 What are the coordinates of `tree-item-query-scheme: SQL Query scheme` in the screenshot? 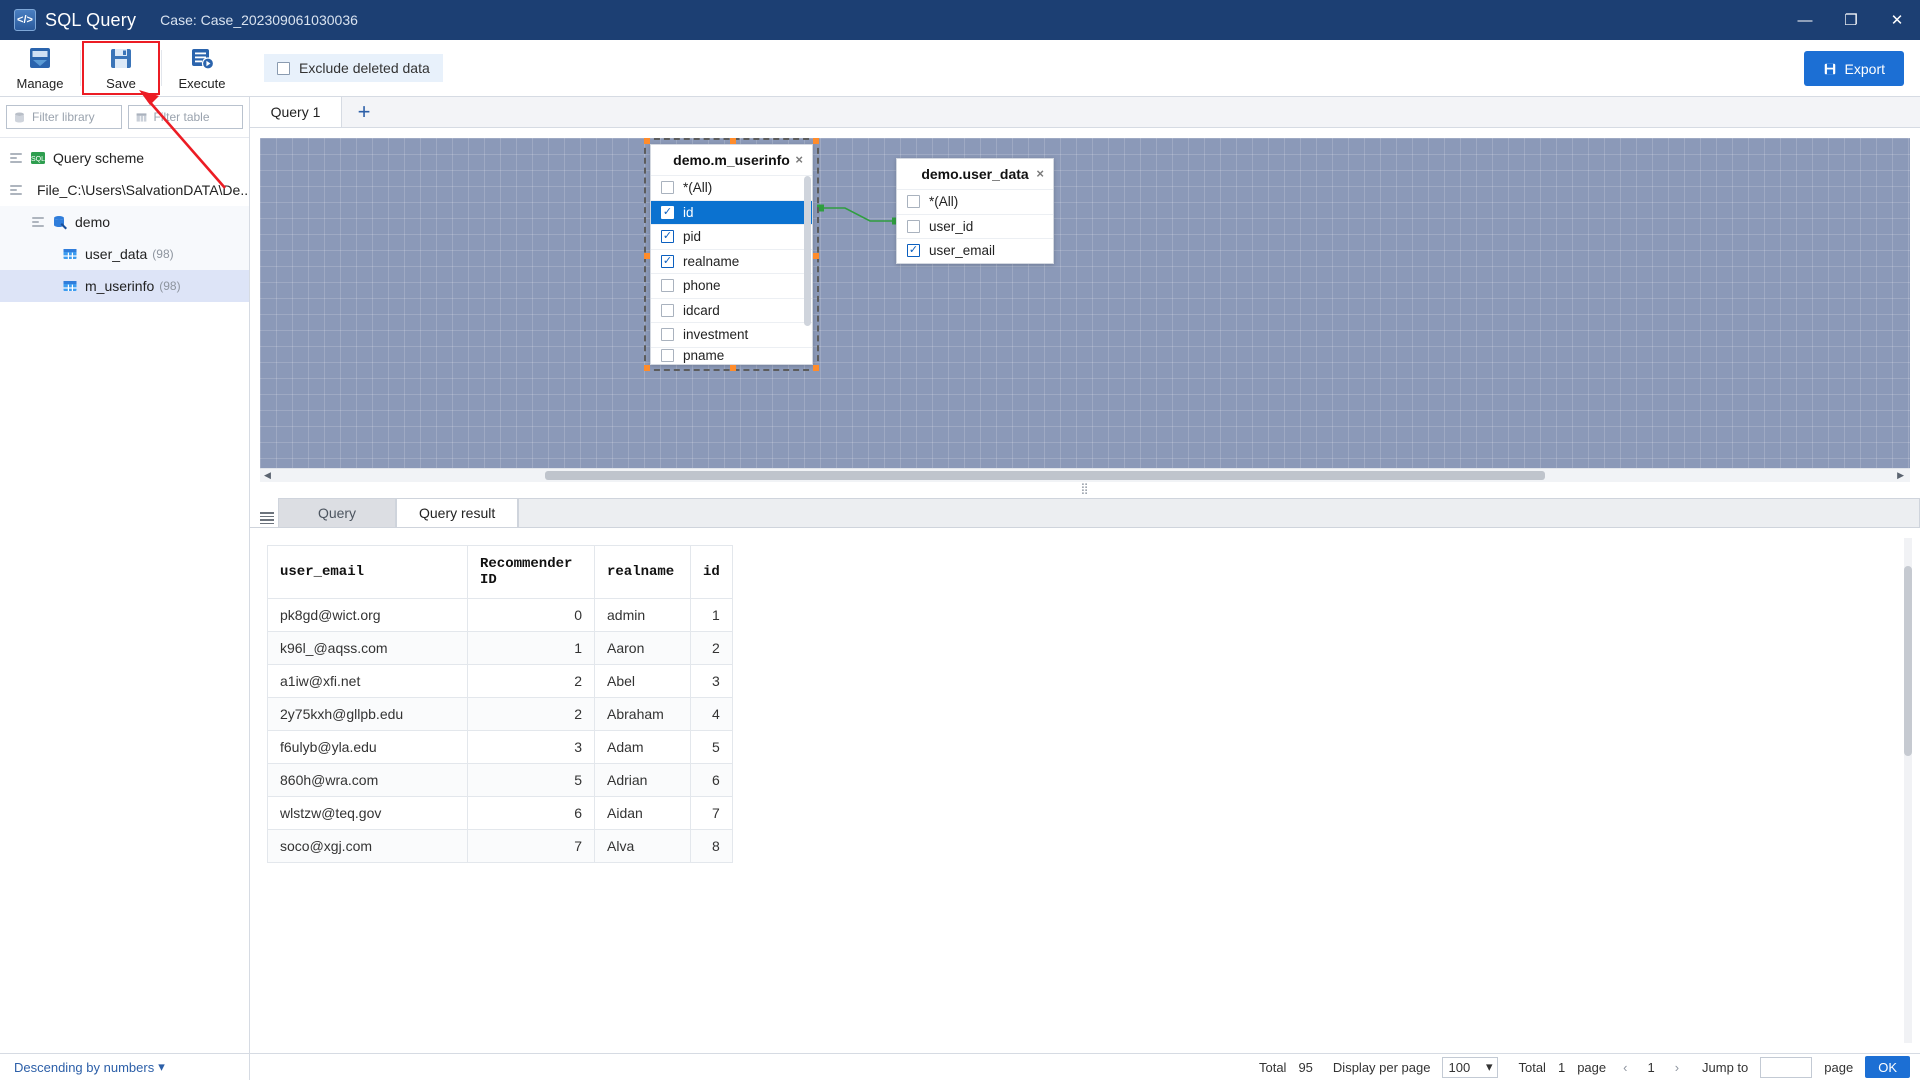 It's located at (124, 158).